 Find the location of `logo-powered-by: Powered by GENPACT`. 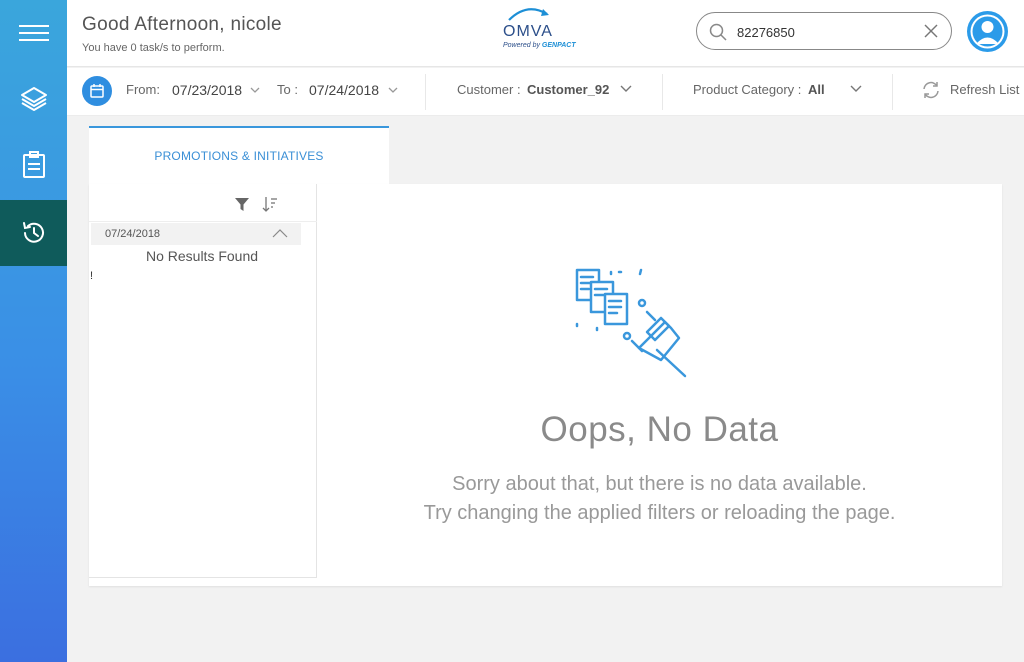

logo-powered-by: Powered by GENPACT is located at coordinates (539, 45).